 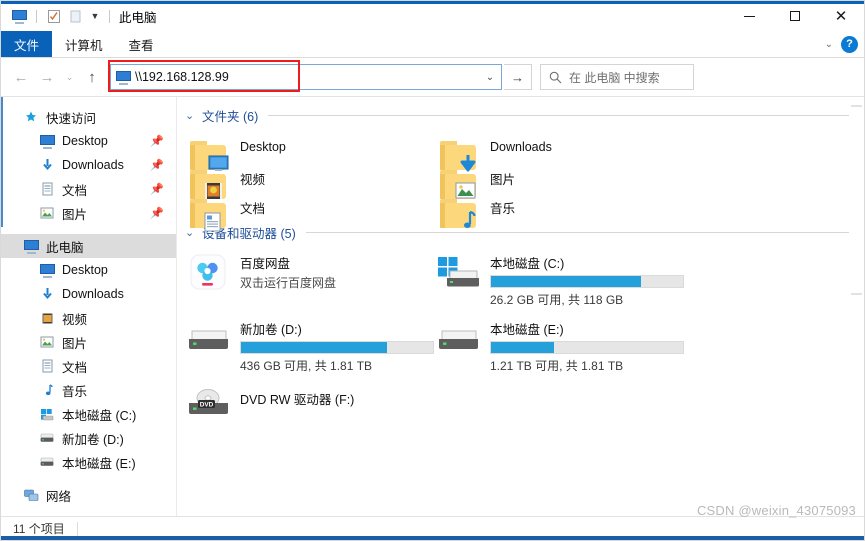 I want to click on device-label: 新加卷 (D:), so click(x=271, y=330).